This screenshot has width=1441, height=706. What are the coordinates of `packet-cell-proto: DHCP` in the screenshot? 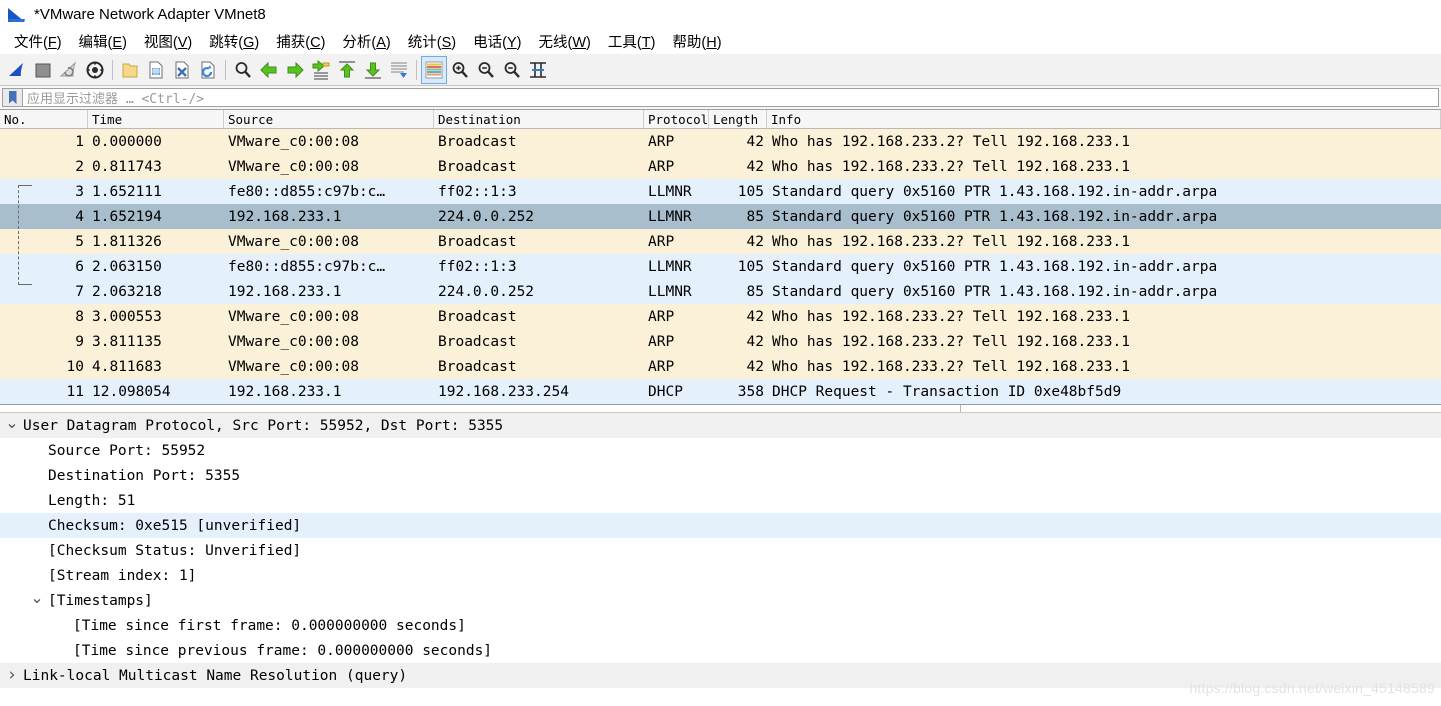 It's located at (665, 391).